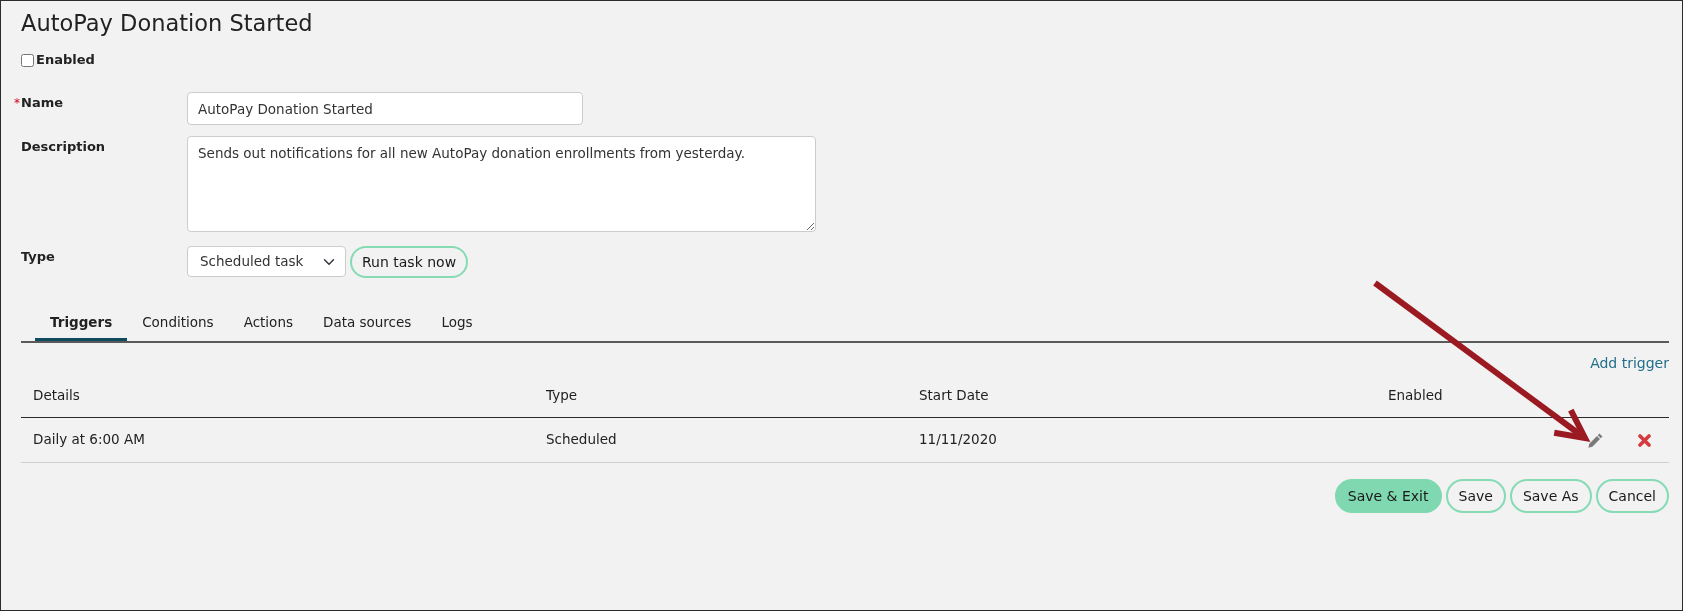  What do you see at coordinates (385, 108) in the screenshot?
I see `name-input: AutoPay Donation Started` at bounding box center [385, 108].